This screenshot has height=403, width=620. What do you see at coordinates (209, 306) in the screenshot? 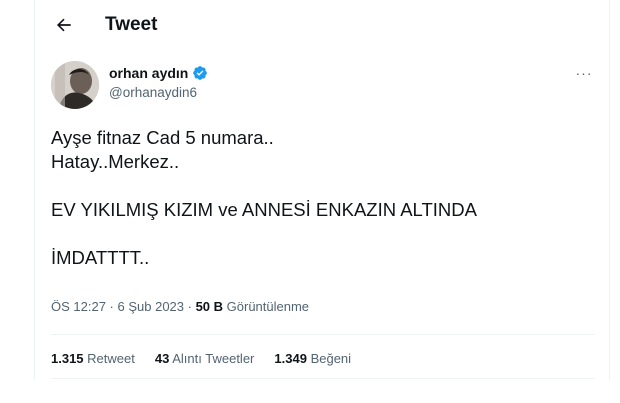
I see `views-count: 50 B` at bounding box center [209, 306].